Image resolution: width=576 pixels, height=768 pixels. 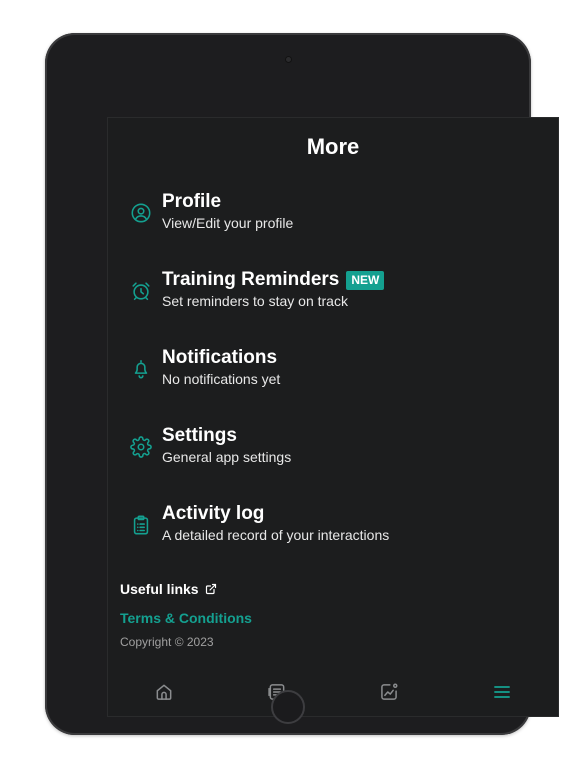 What do you see at coordinates (333, 449) in the screenshot?
I see `menu-item-settings: Settings General app settings` at bounding box center [333, 449].